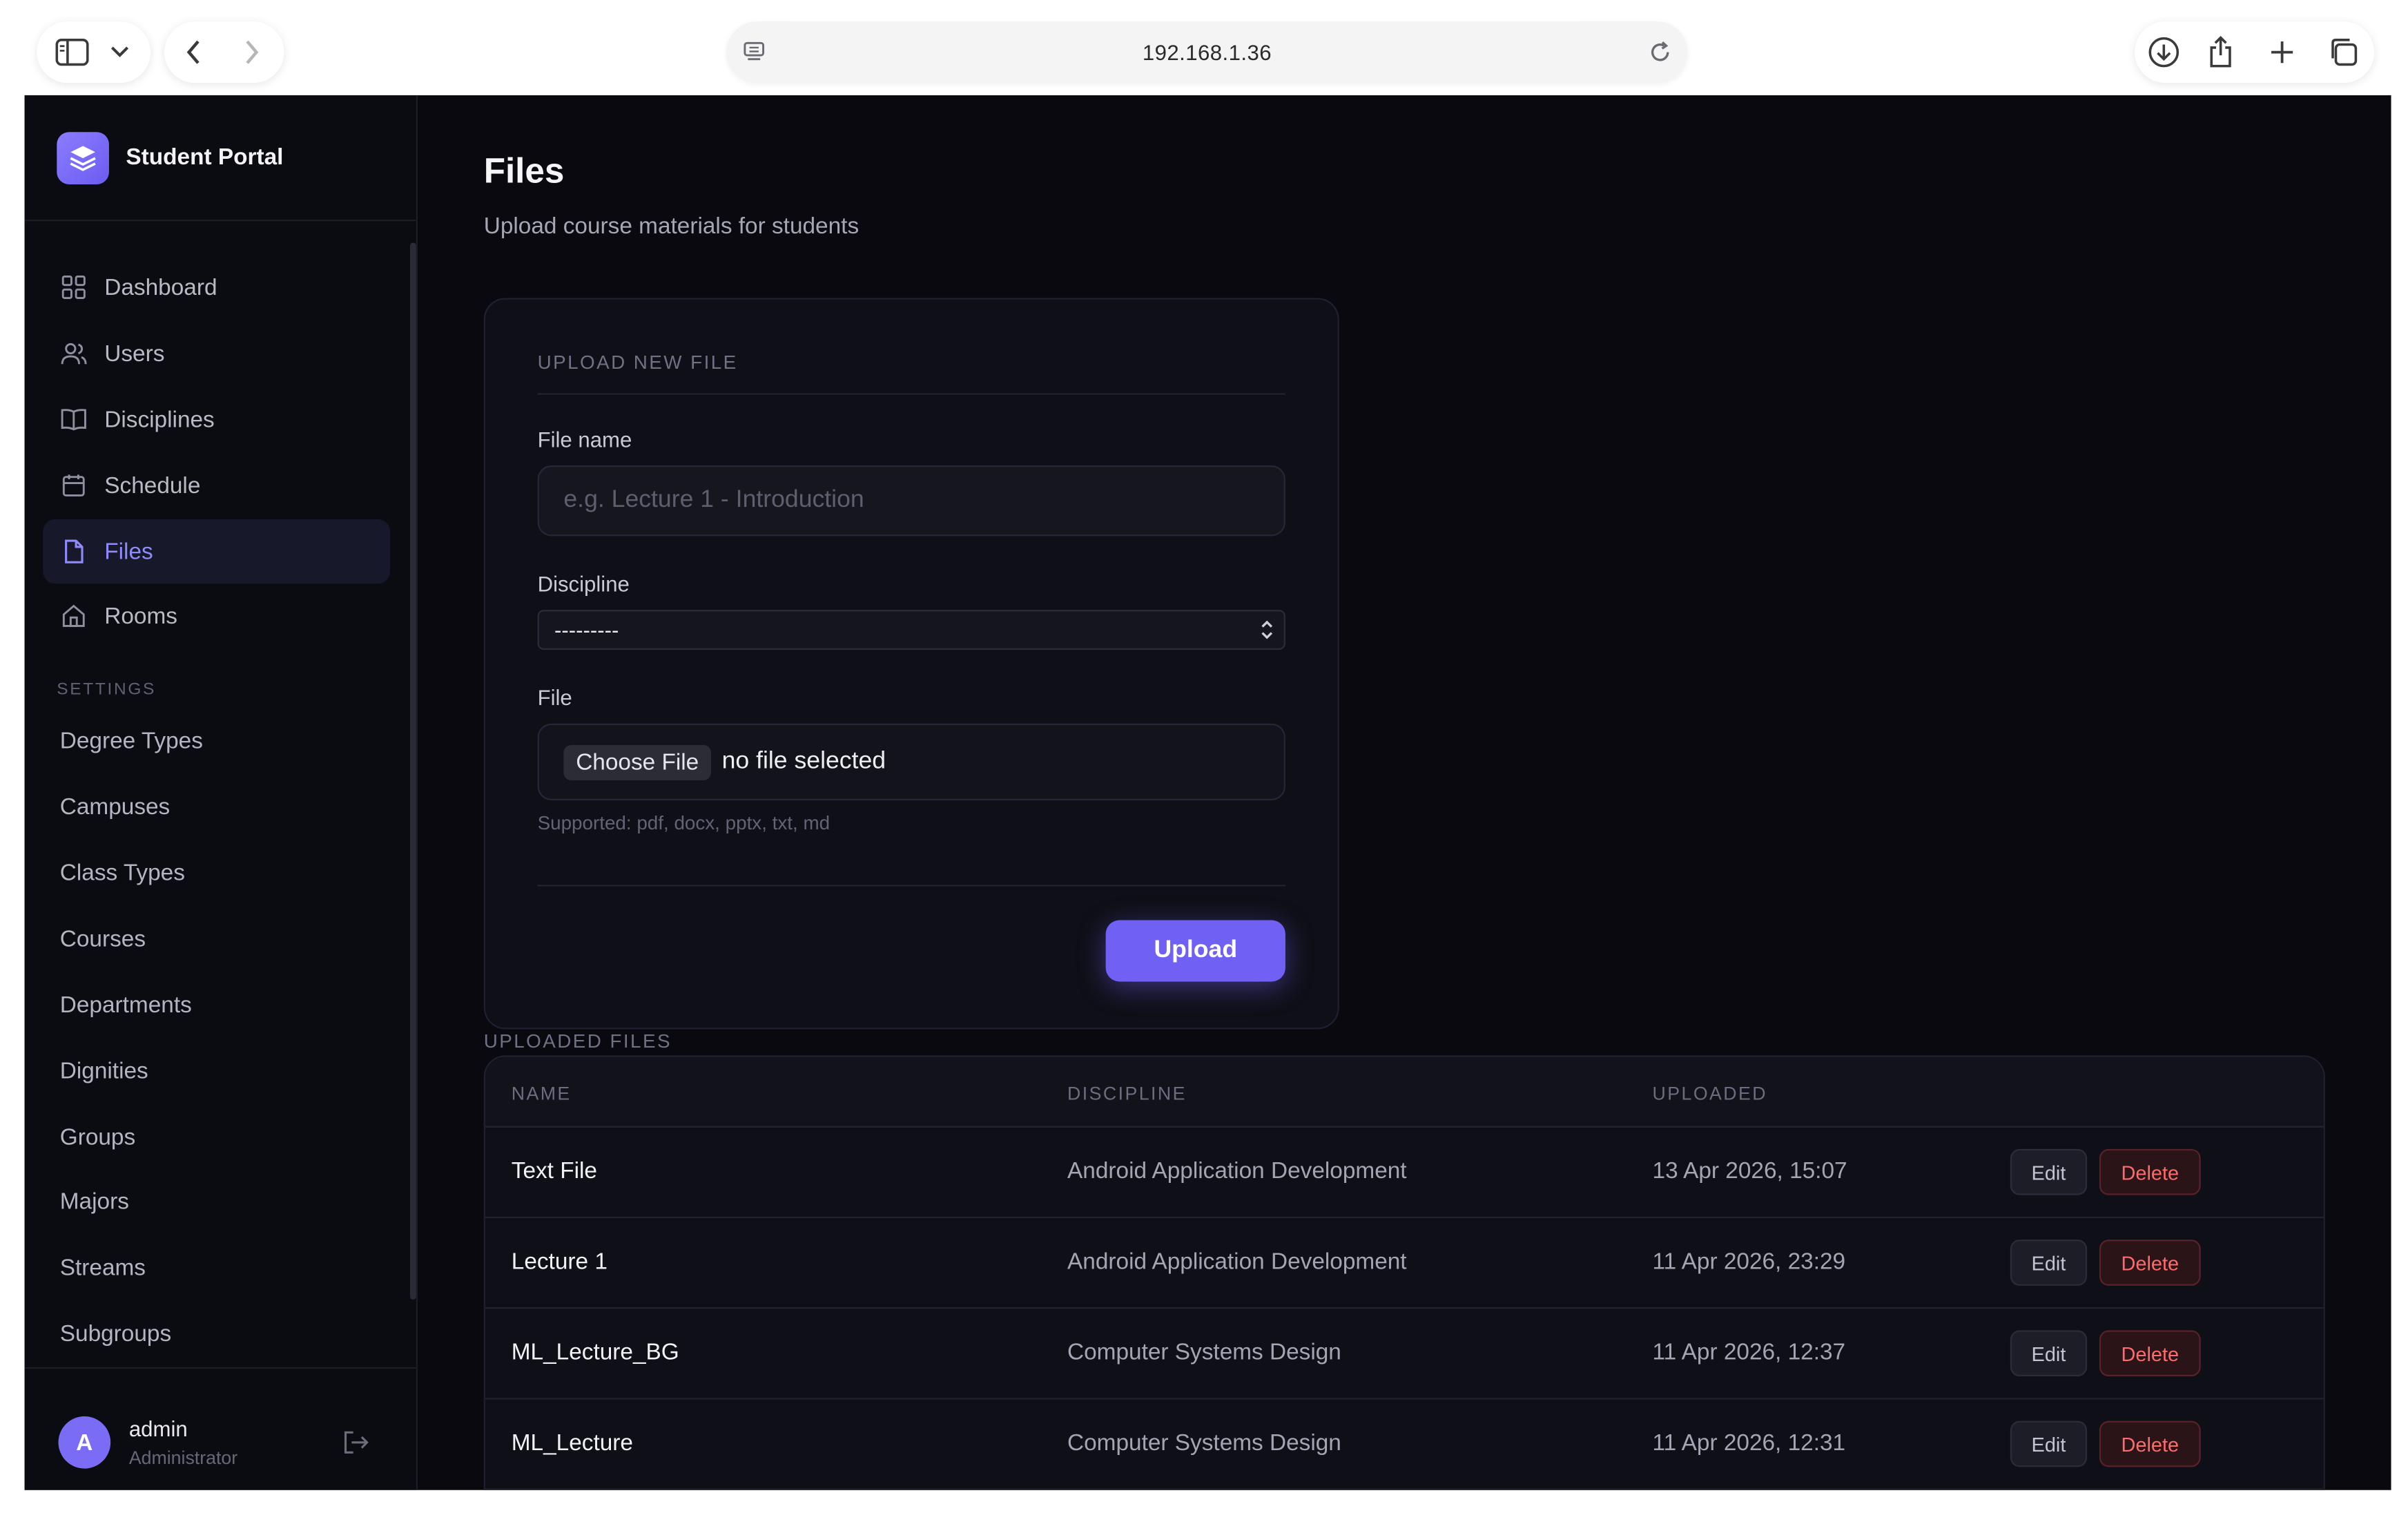  I want to click on file-name: ML_Lecture, so click(572, 1443).